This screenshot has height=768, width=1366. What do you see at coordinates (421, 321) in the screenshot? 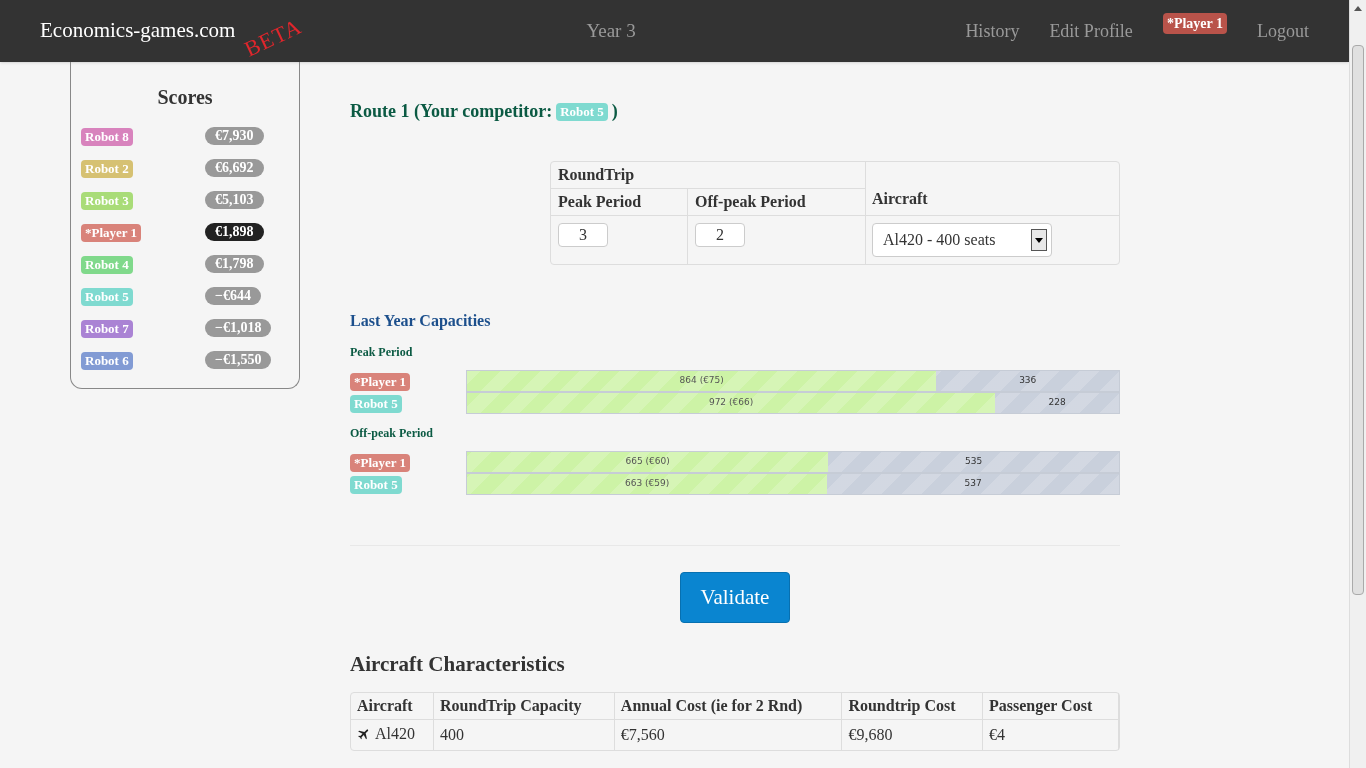
I see `capacities-title: Last Year Capacities` at bounding box center [421, 321].